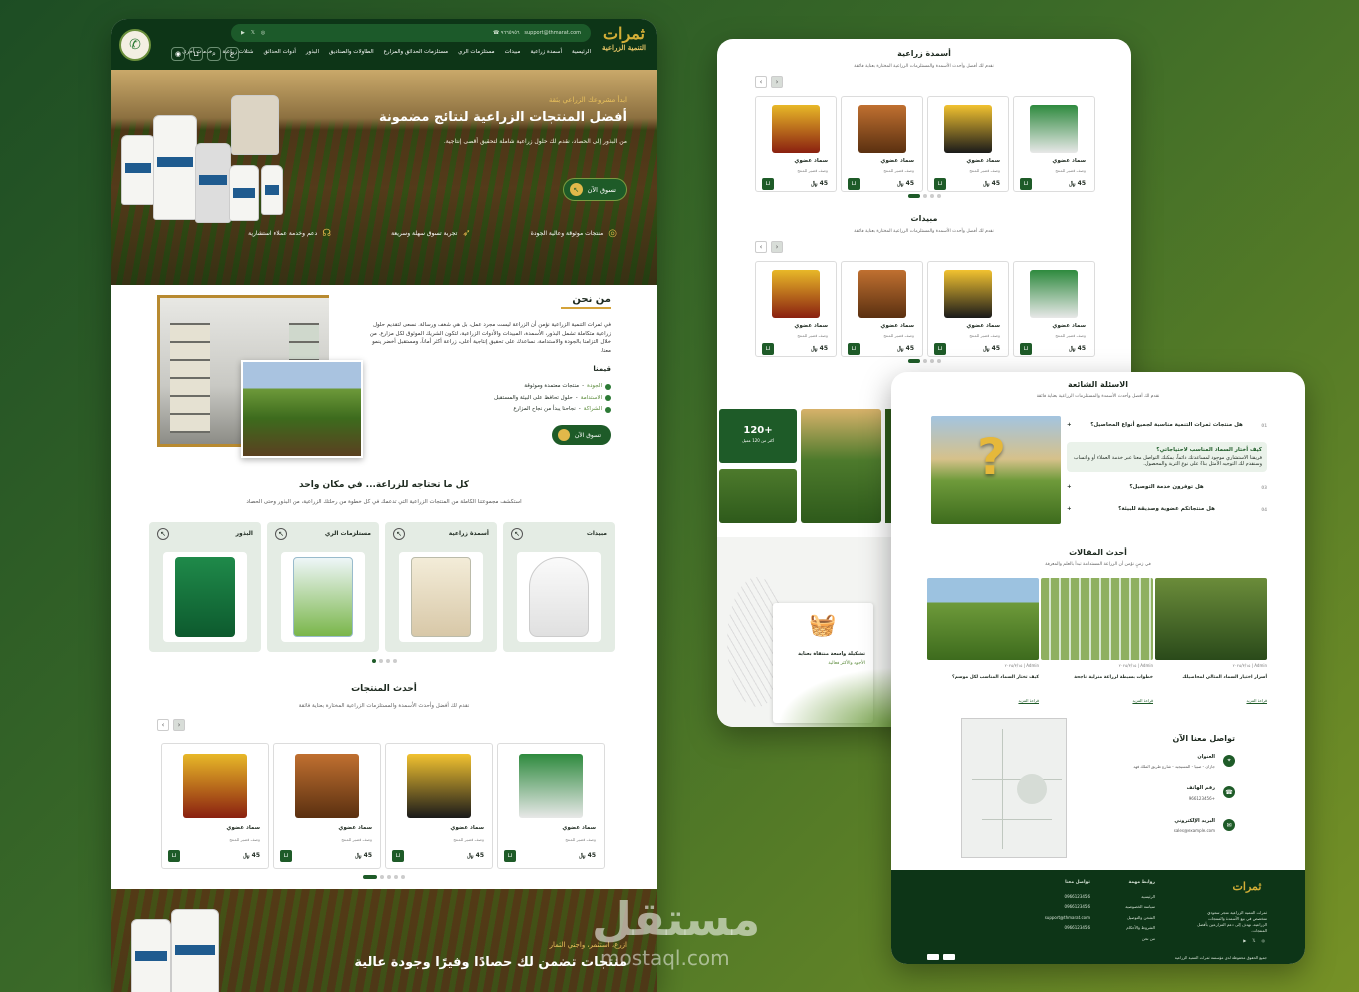 The height and width of the screenshot is (992, 1359). What do you see at coordinates (1140, 939) in the screenshot?
I see `footer-link: من نحن` at bounding box center [1140, 939].